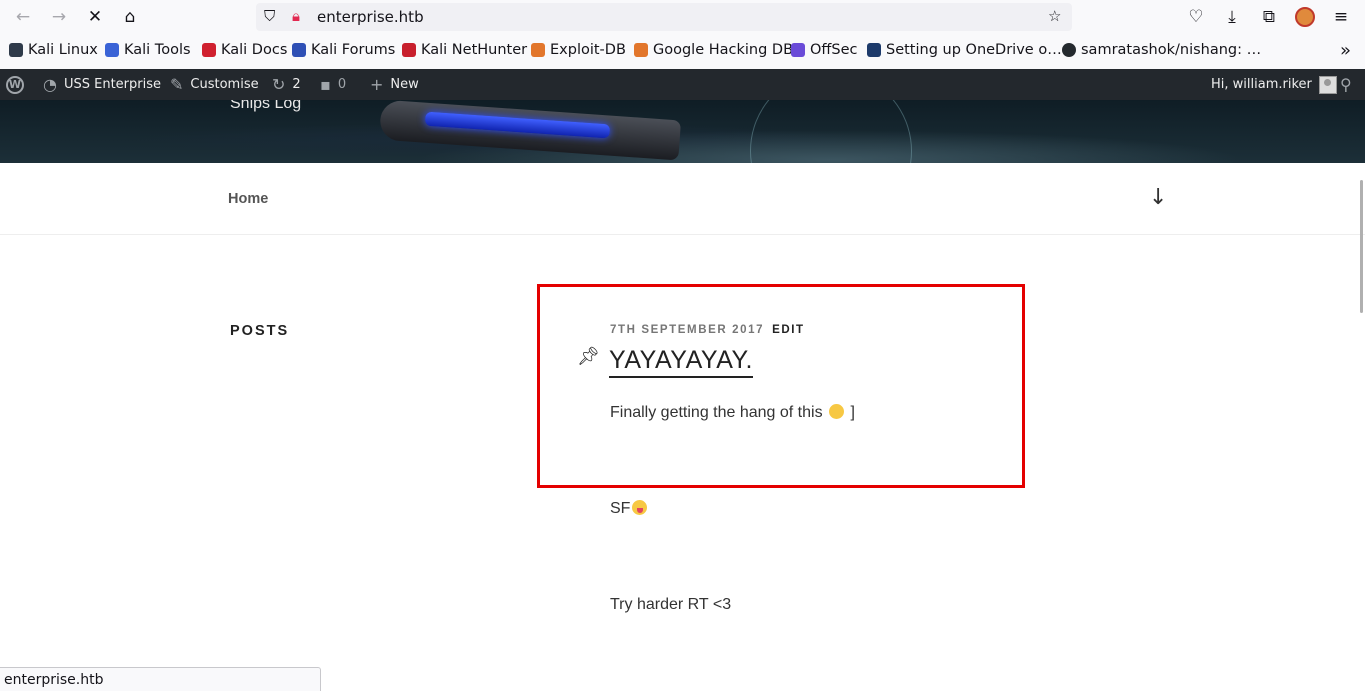 This screenshot has width=1365, height=692. What do you see at coordinates (713, 50) in the screenshot?
I see `bookmark-google-hacking-db: Google Hacking DB` at bounding box center [713, 50].